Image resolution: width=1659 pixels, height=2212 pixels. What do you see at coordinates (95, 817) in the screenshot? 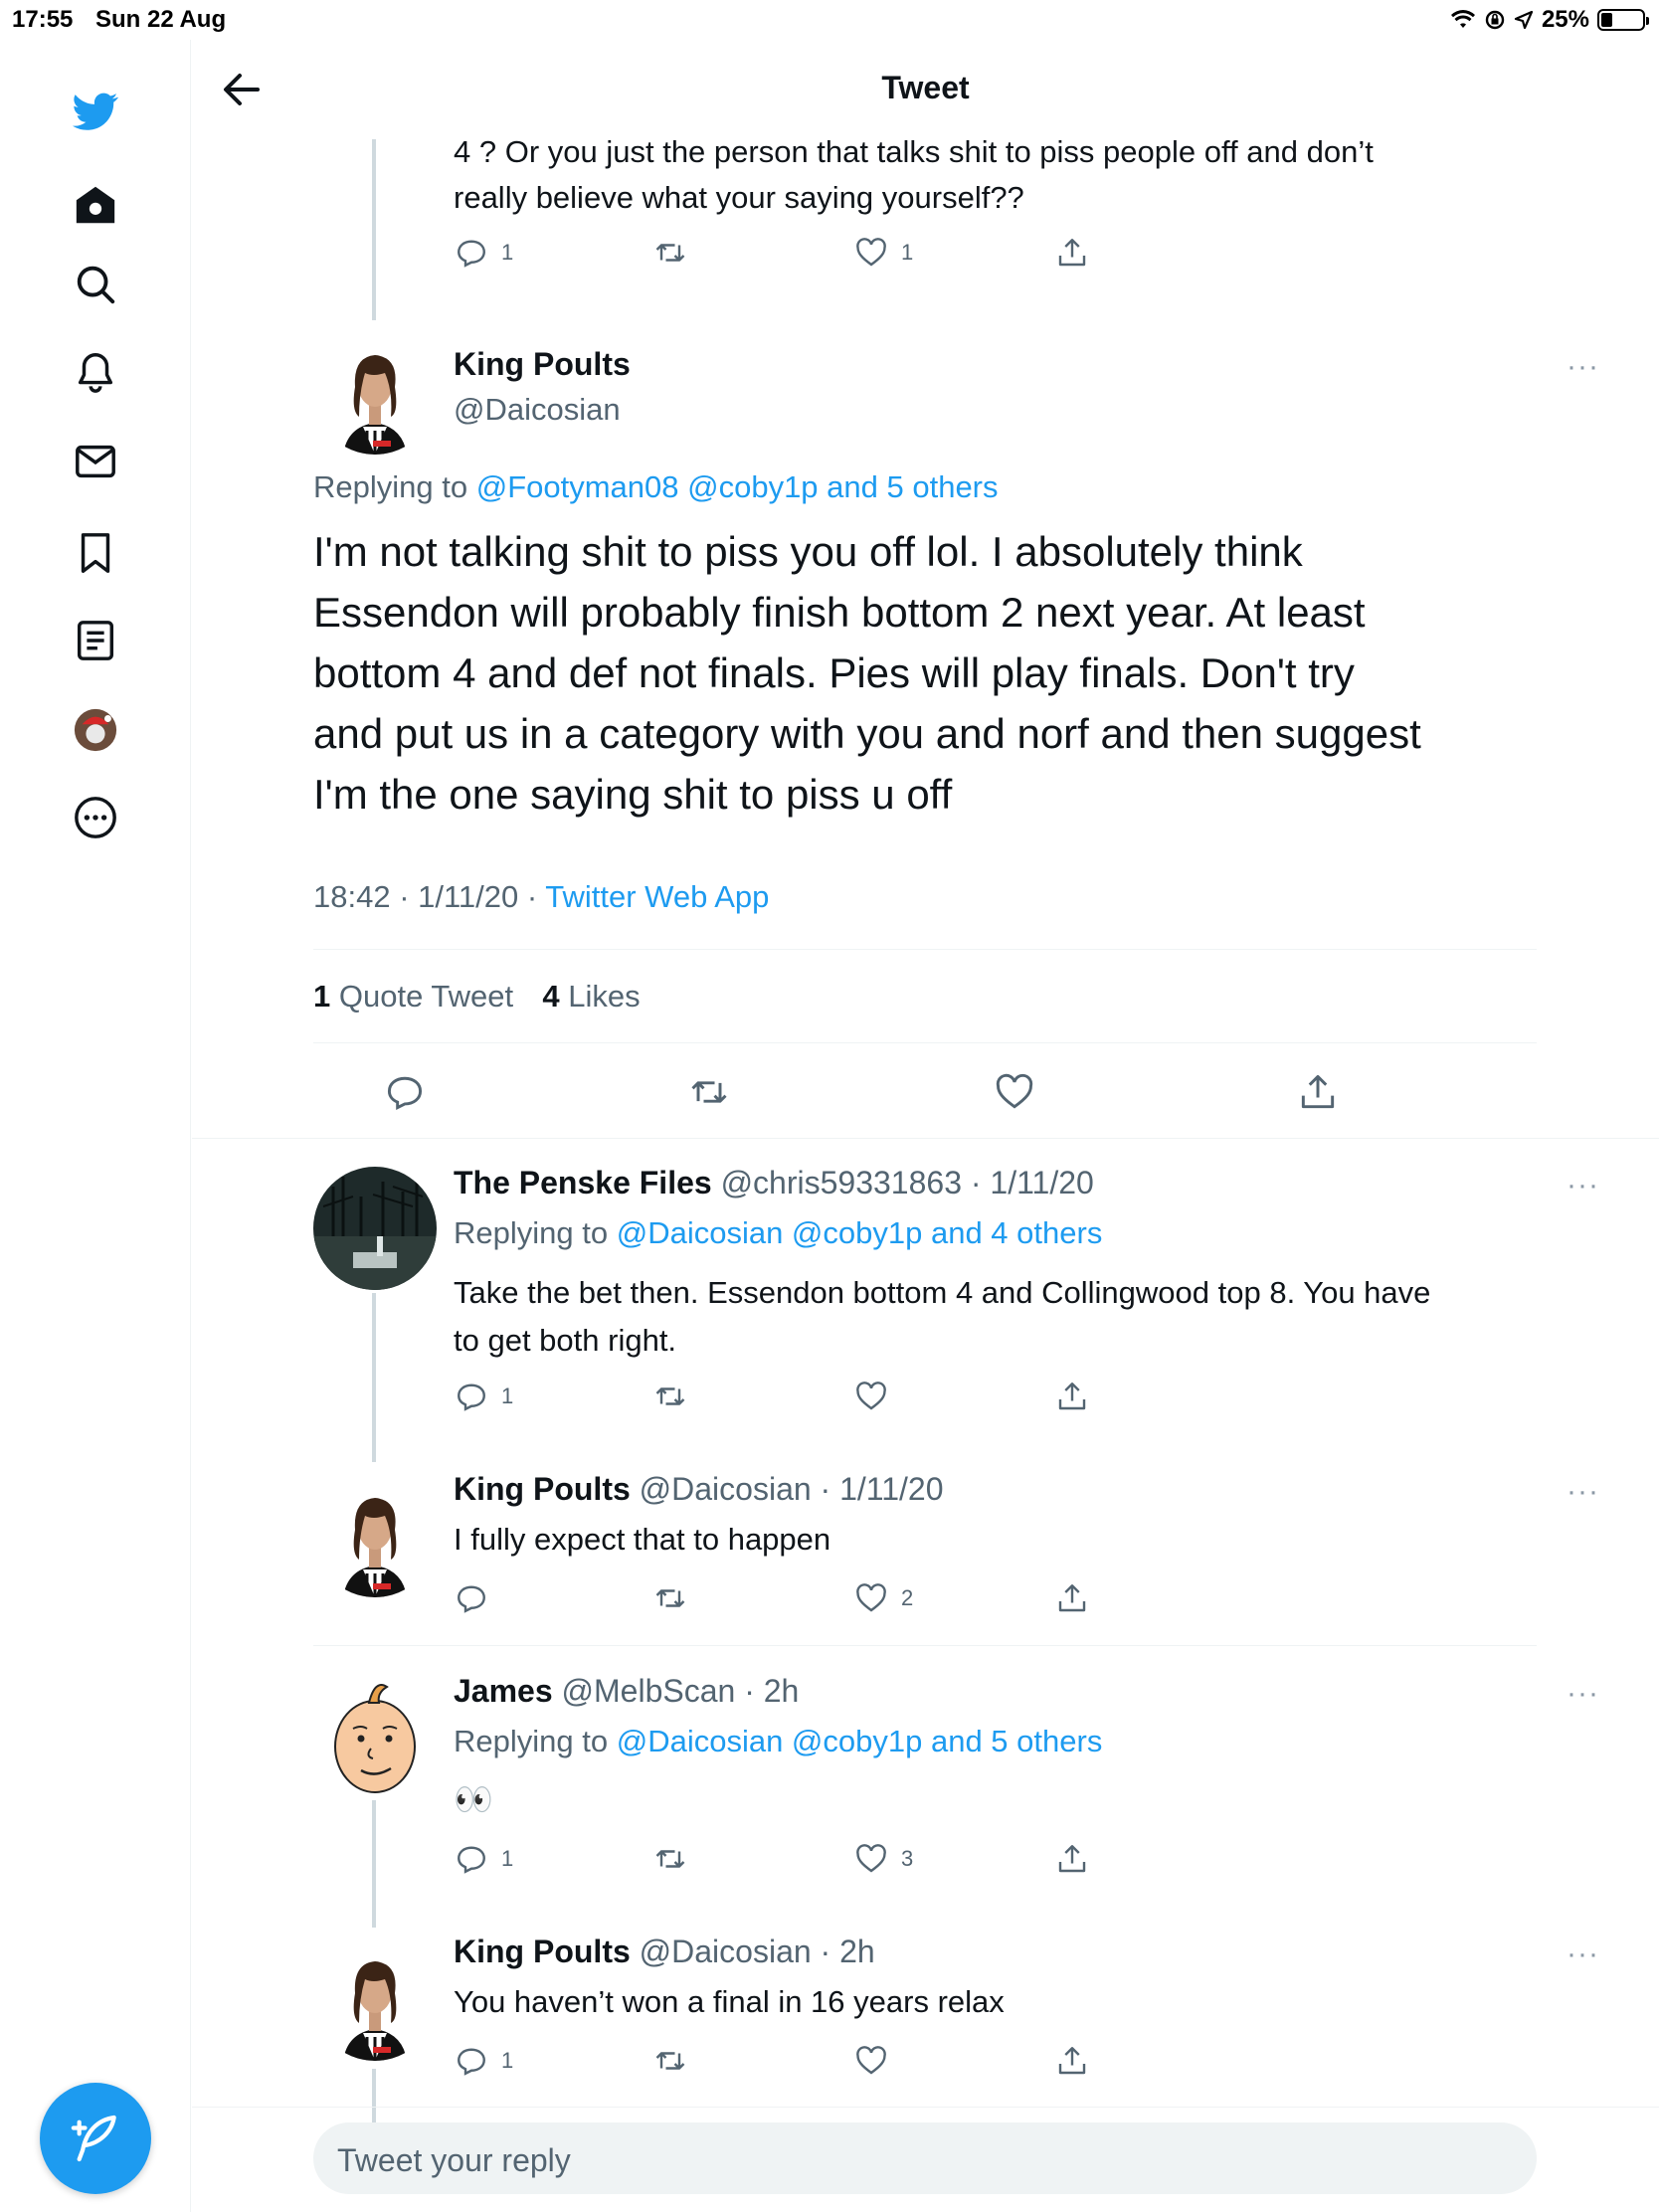
I see `more-options-icon` at bounding box center [95, 817].